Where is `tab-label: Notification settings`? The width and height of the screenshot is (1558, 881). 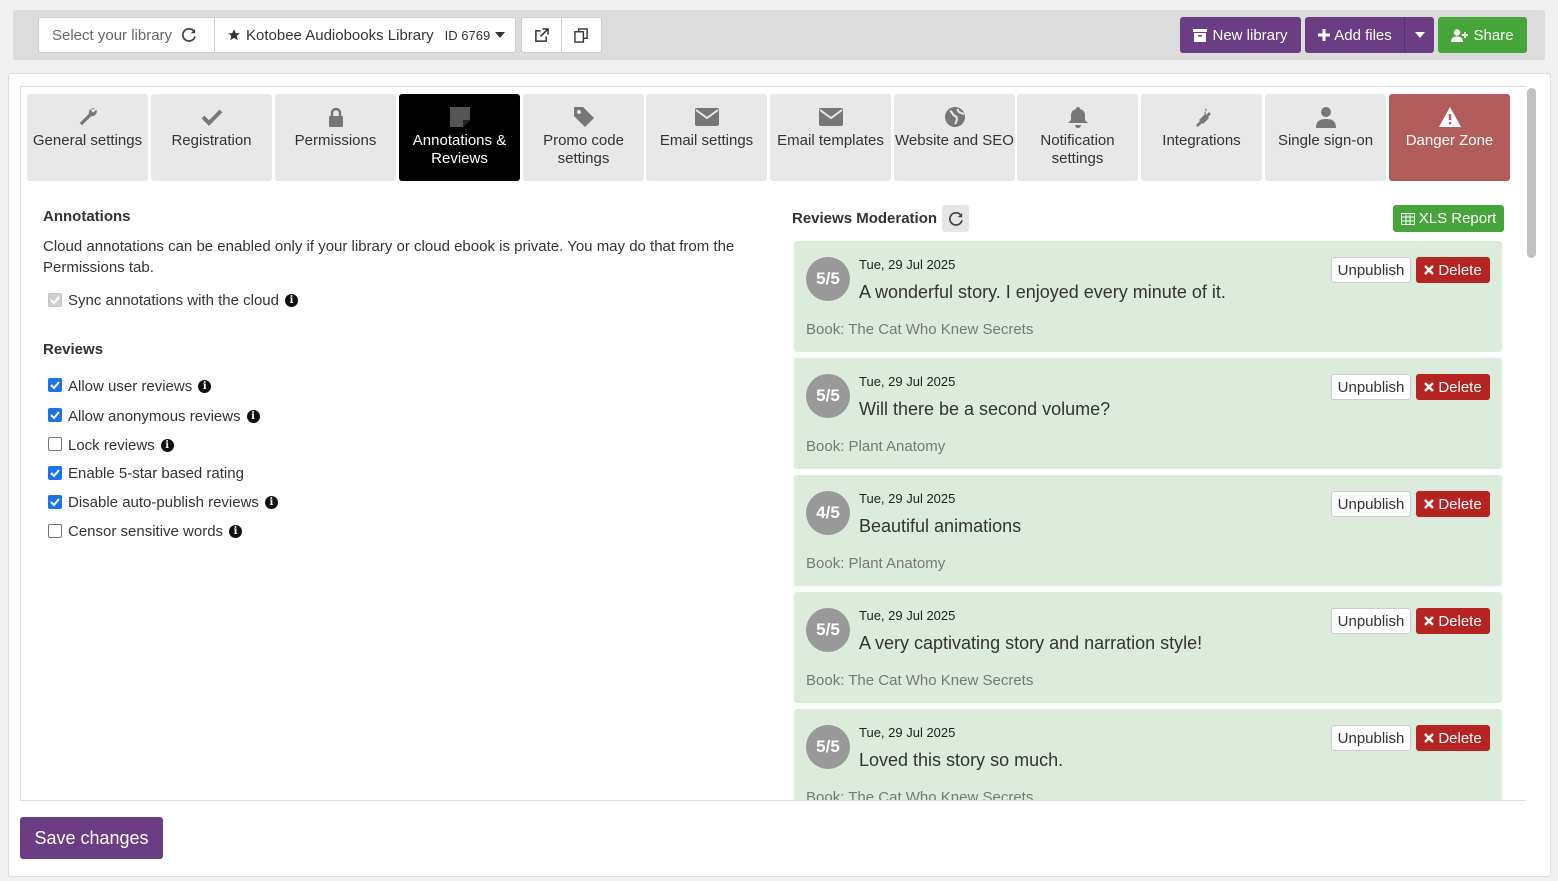
tab-label: Notification settings is located at coordinates (1077, 149).